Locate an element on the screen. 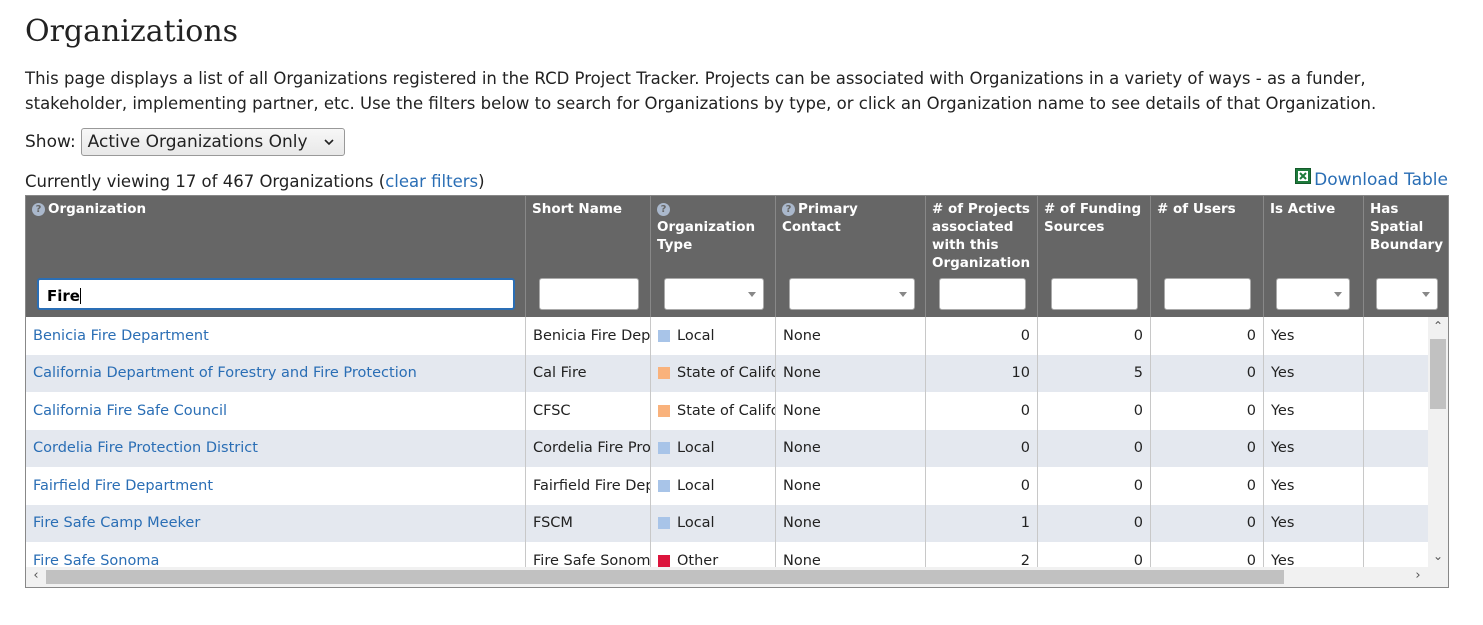  column-header-is-active: Is Active is located at coordinates (1314, 233).